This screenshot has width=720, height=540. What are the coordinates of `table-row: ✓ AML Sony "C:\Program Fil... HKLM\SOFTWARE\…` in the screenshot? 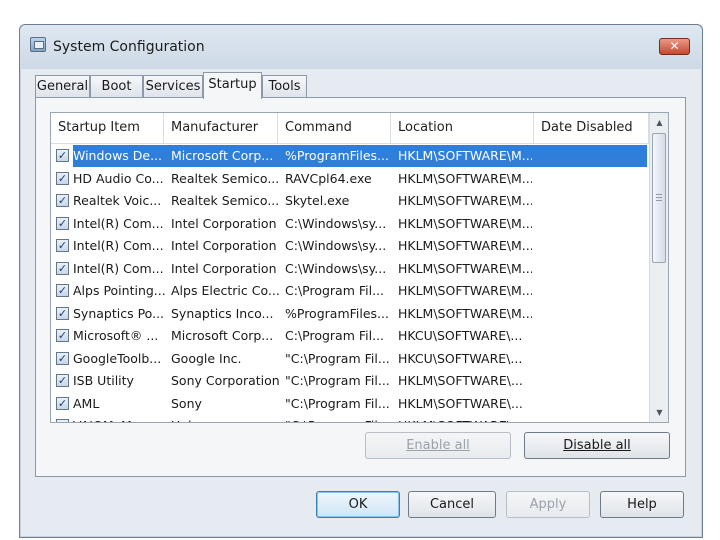 It's located at (350, 404).